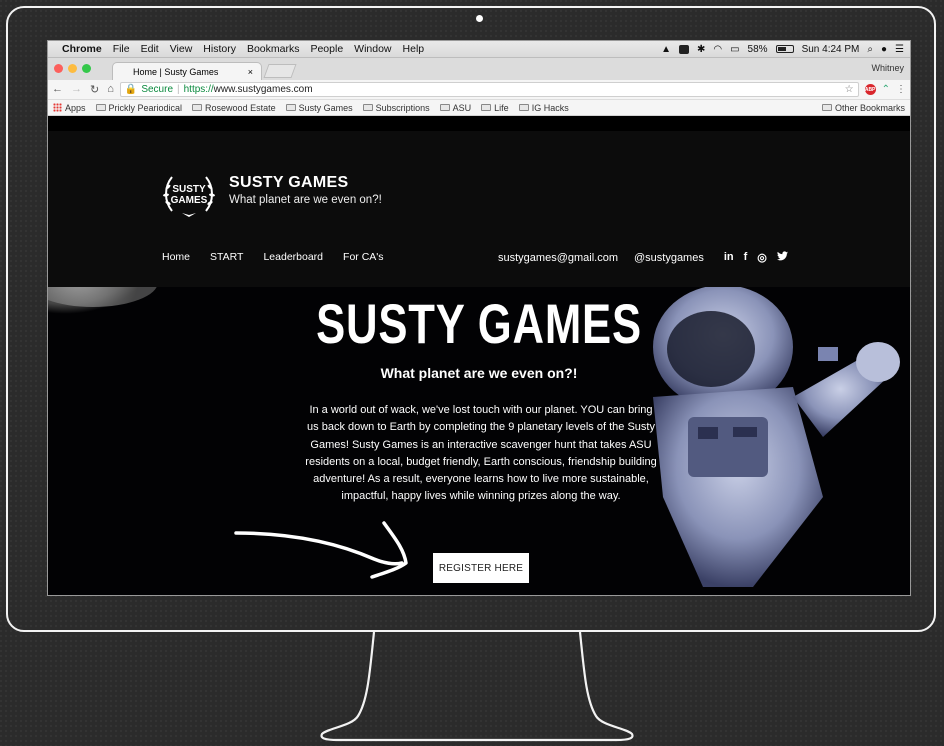  What do you see at coordinates (462, 107) in the screenshot?
I see `bookmark-label: ASU` at bounding box center [462, 107].